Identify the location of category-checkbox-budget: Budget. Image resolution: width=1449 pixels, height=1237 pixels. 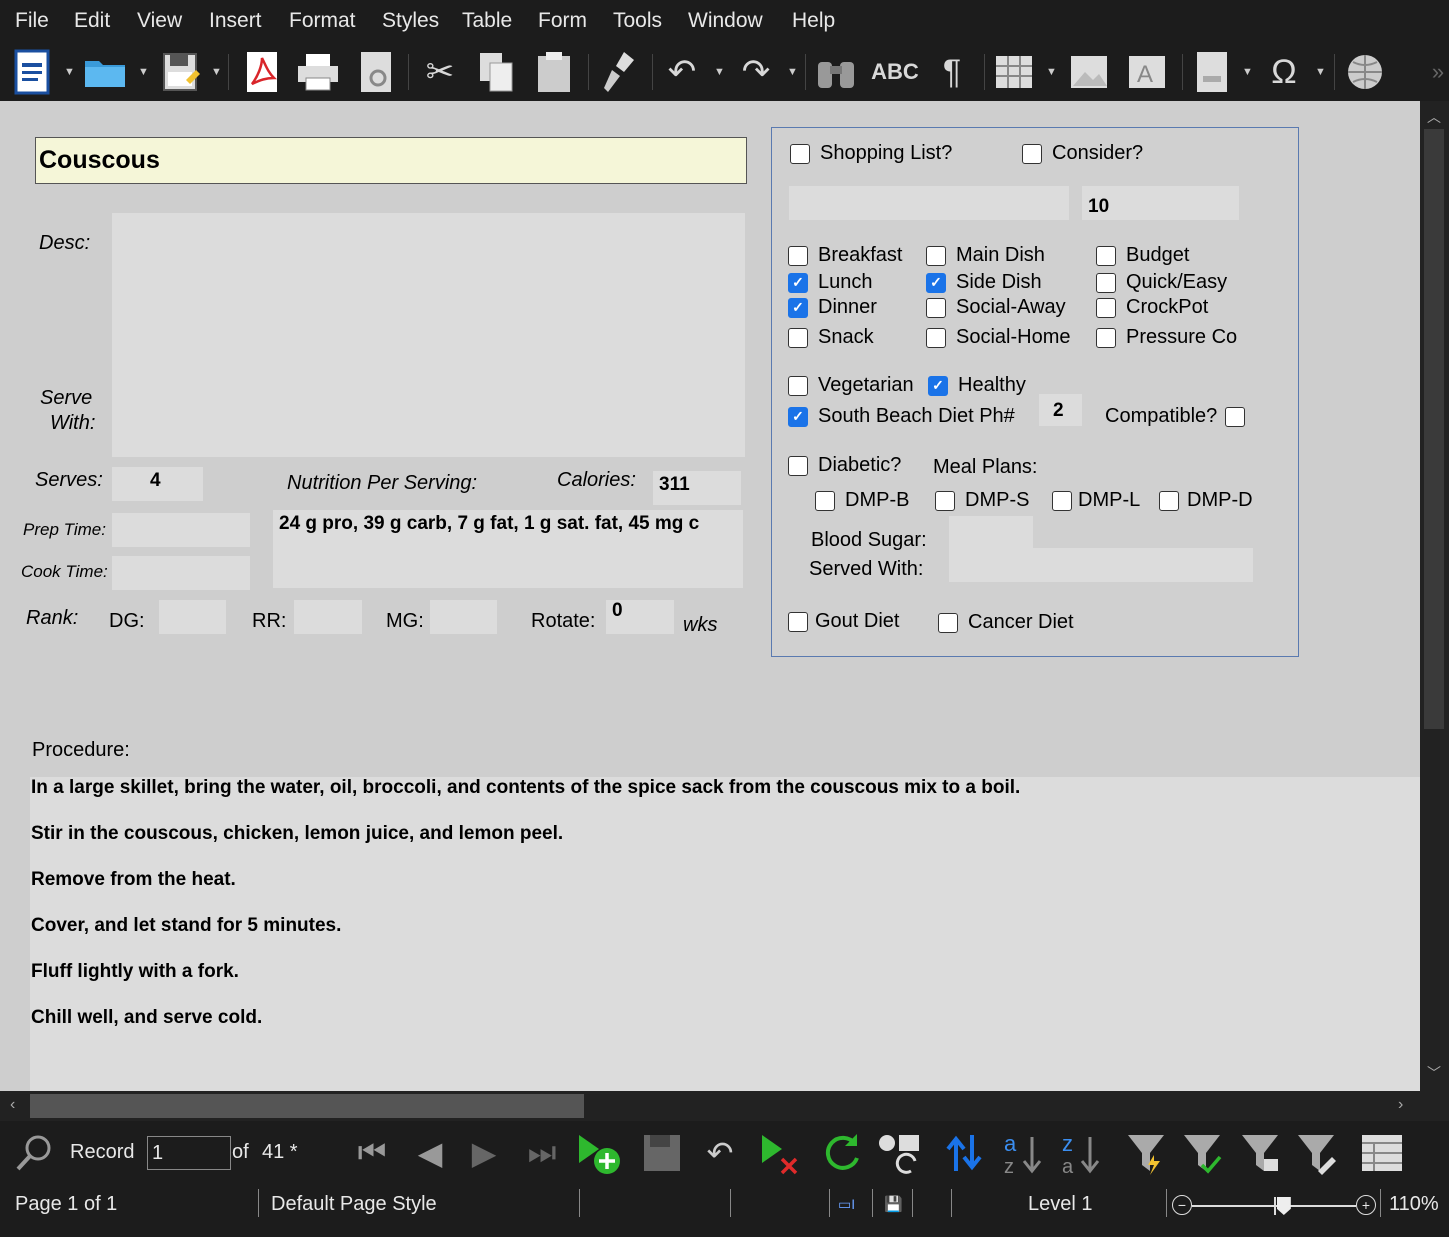
(1142, 255).